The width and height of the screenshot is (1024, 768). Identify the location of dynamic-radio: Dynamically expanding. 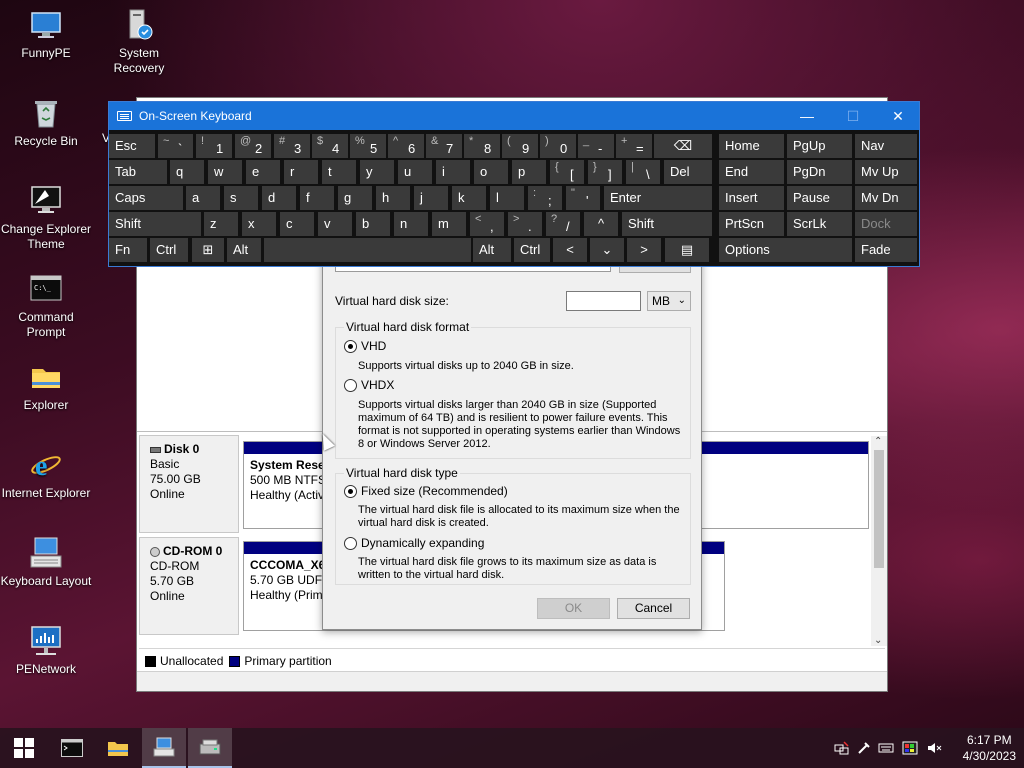
(414, 543).